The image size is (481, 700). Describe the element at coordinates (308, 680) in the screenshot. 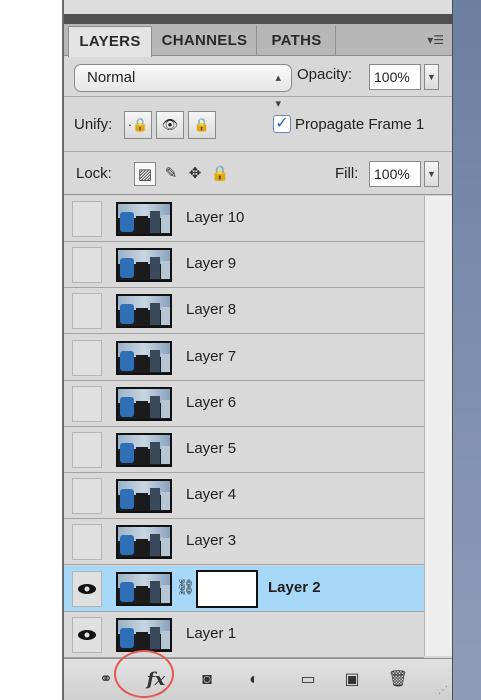

I see `new-group-icon: ▭` at that location.